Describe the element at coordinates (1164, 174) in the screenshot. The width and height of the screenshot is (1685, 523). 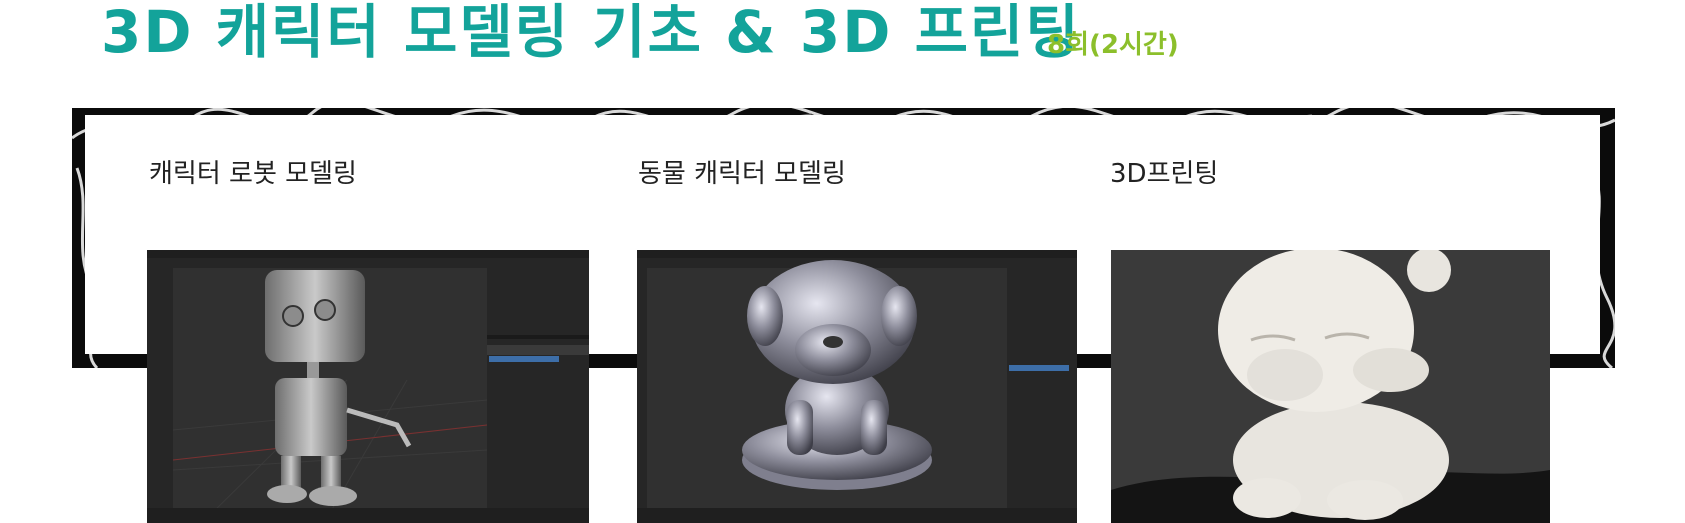
I see `3d-printing-label: 3D프린팅` at that location.